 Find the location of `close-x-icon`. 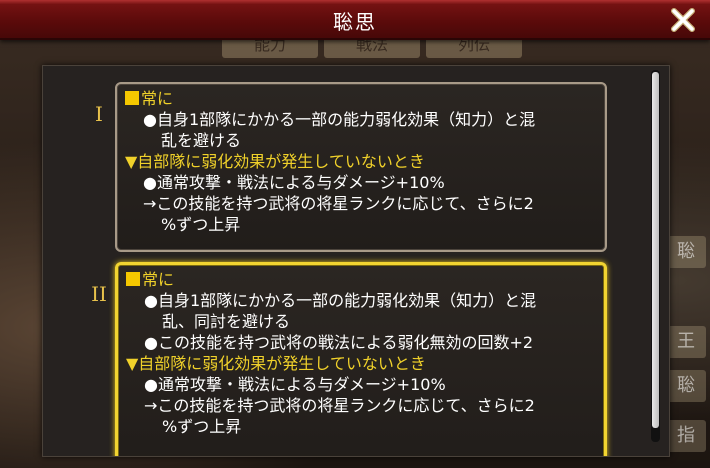

close-x-icon is located at coordinates (683, 20).